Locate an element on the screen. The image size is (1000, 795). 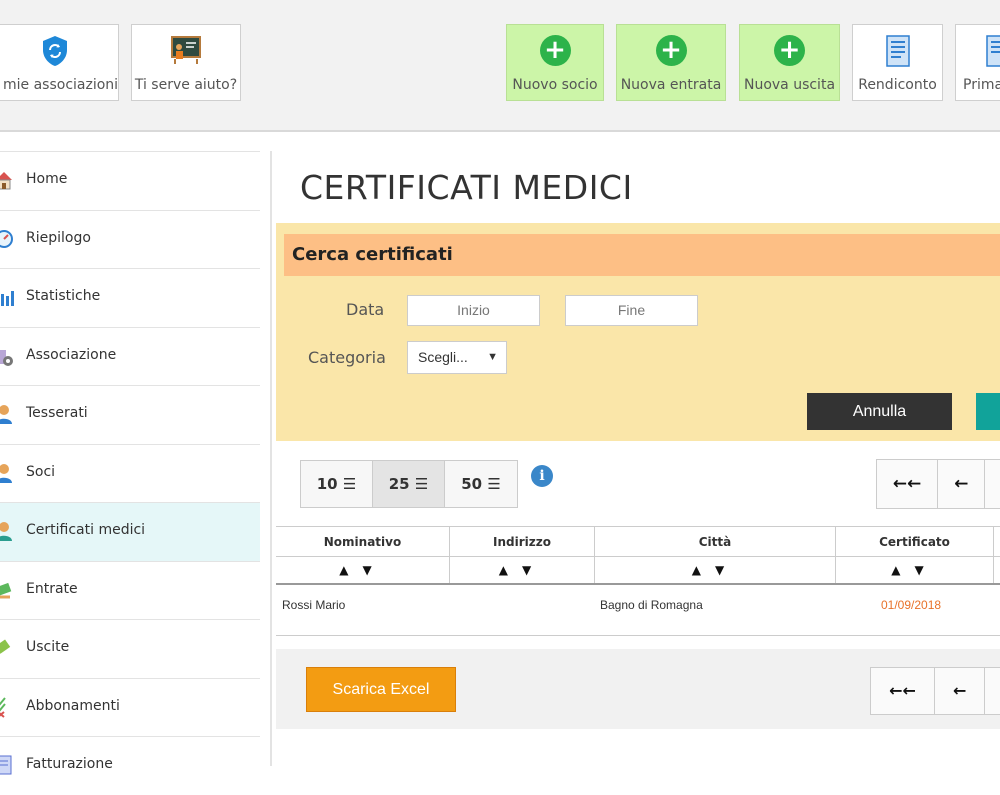
sidebar-item-fatturazione: Fatturazione is located at coordinates (130, 765).